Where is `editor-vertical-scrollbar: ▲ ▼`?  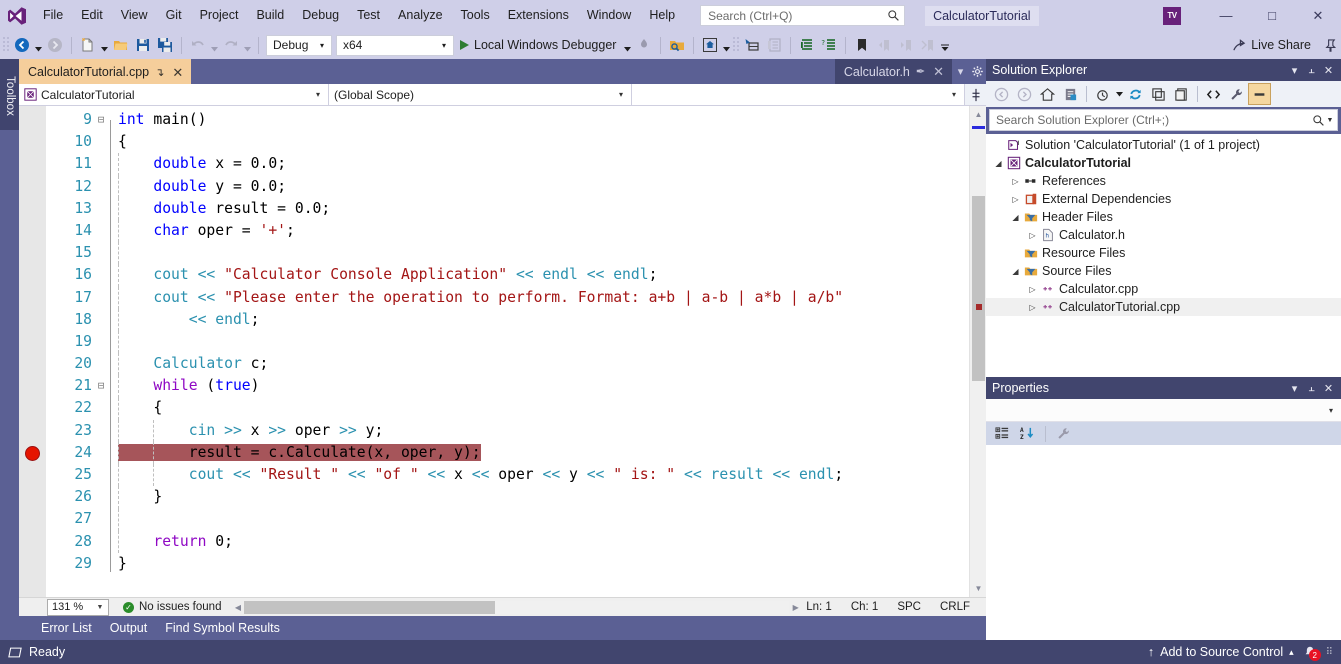 editor-vertical-scrollbar: ▲ ▼ is located at coordinates (977, 351).